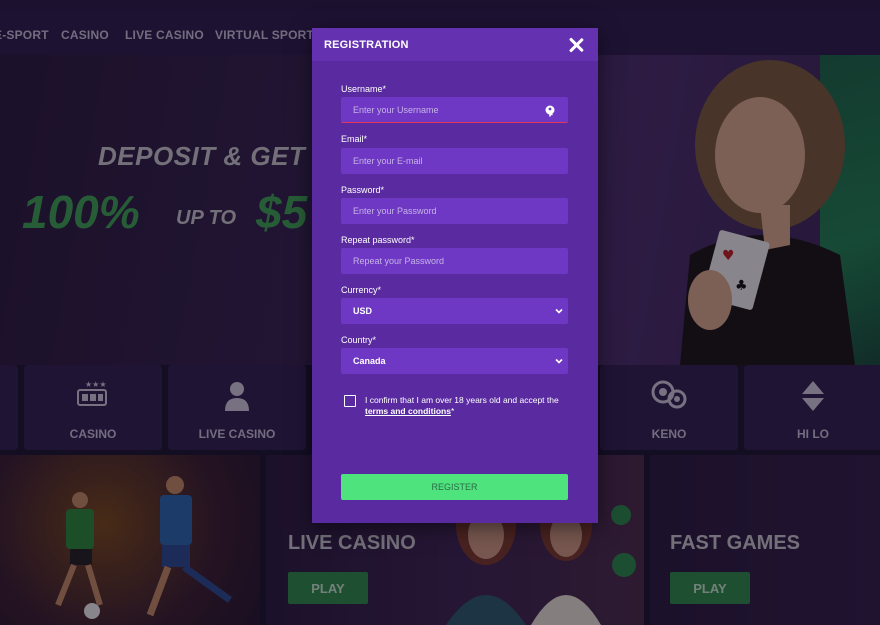 This screenshot has height=625, width=880. What do you see at coordinates (454, 211) in the screenshot?
I see `password-field` at bounding box center [454, 211].